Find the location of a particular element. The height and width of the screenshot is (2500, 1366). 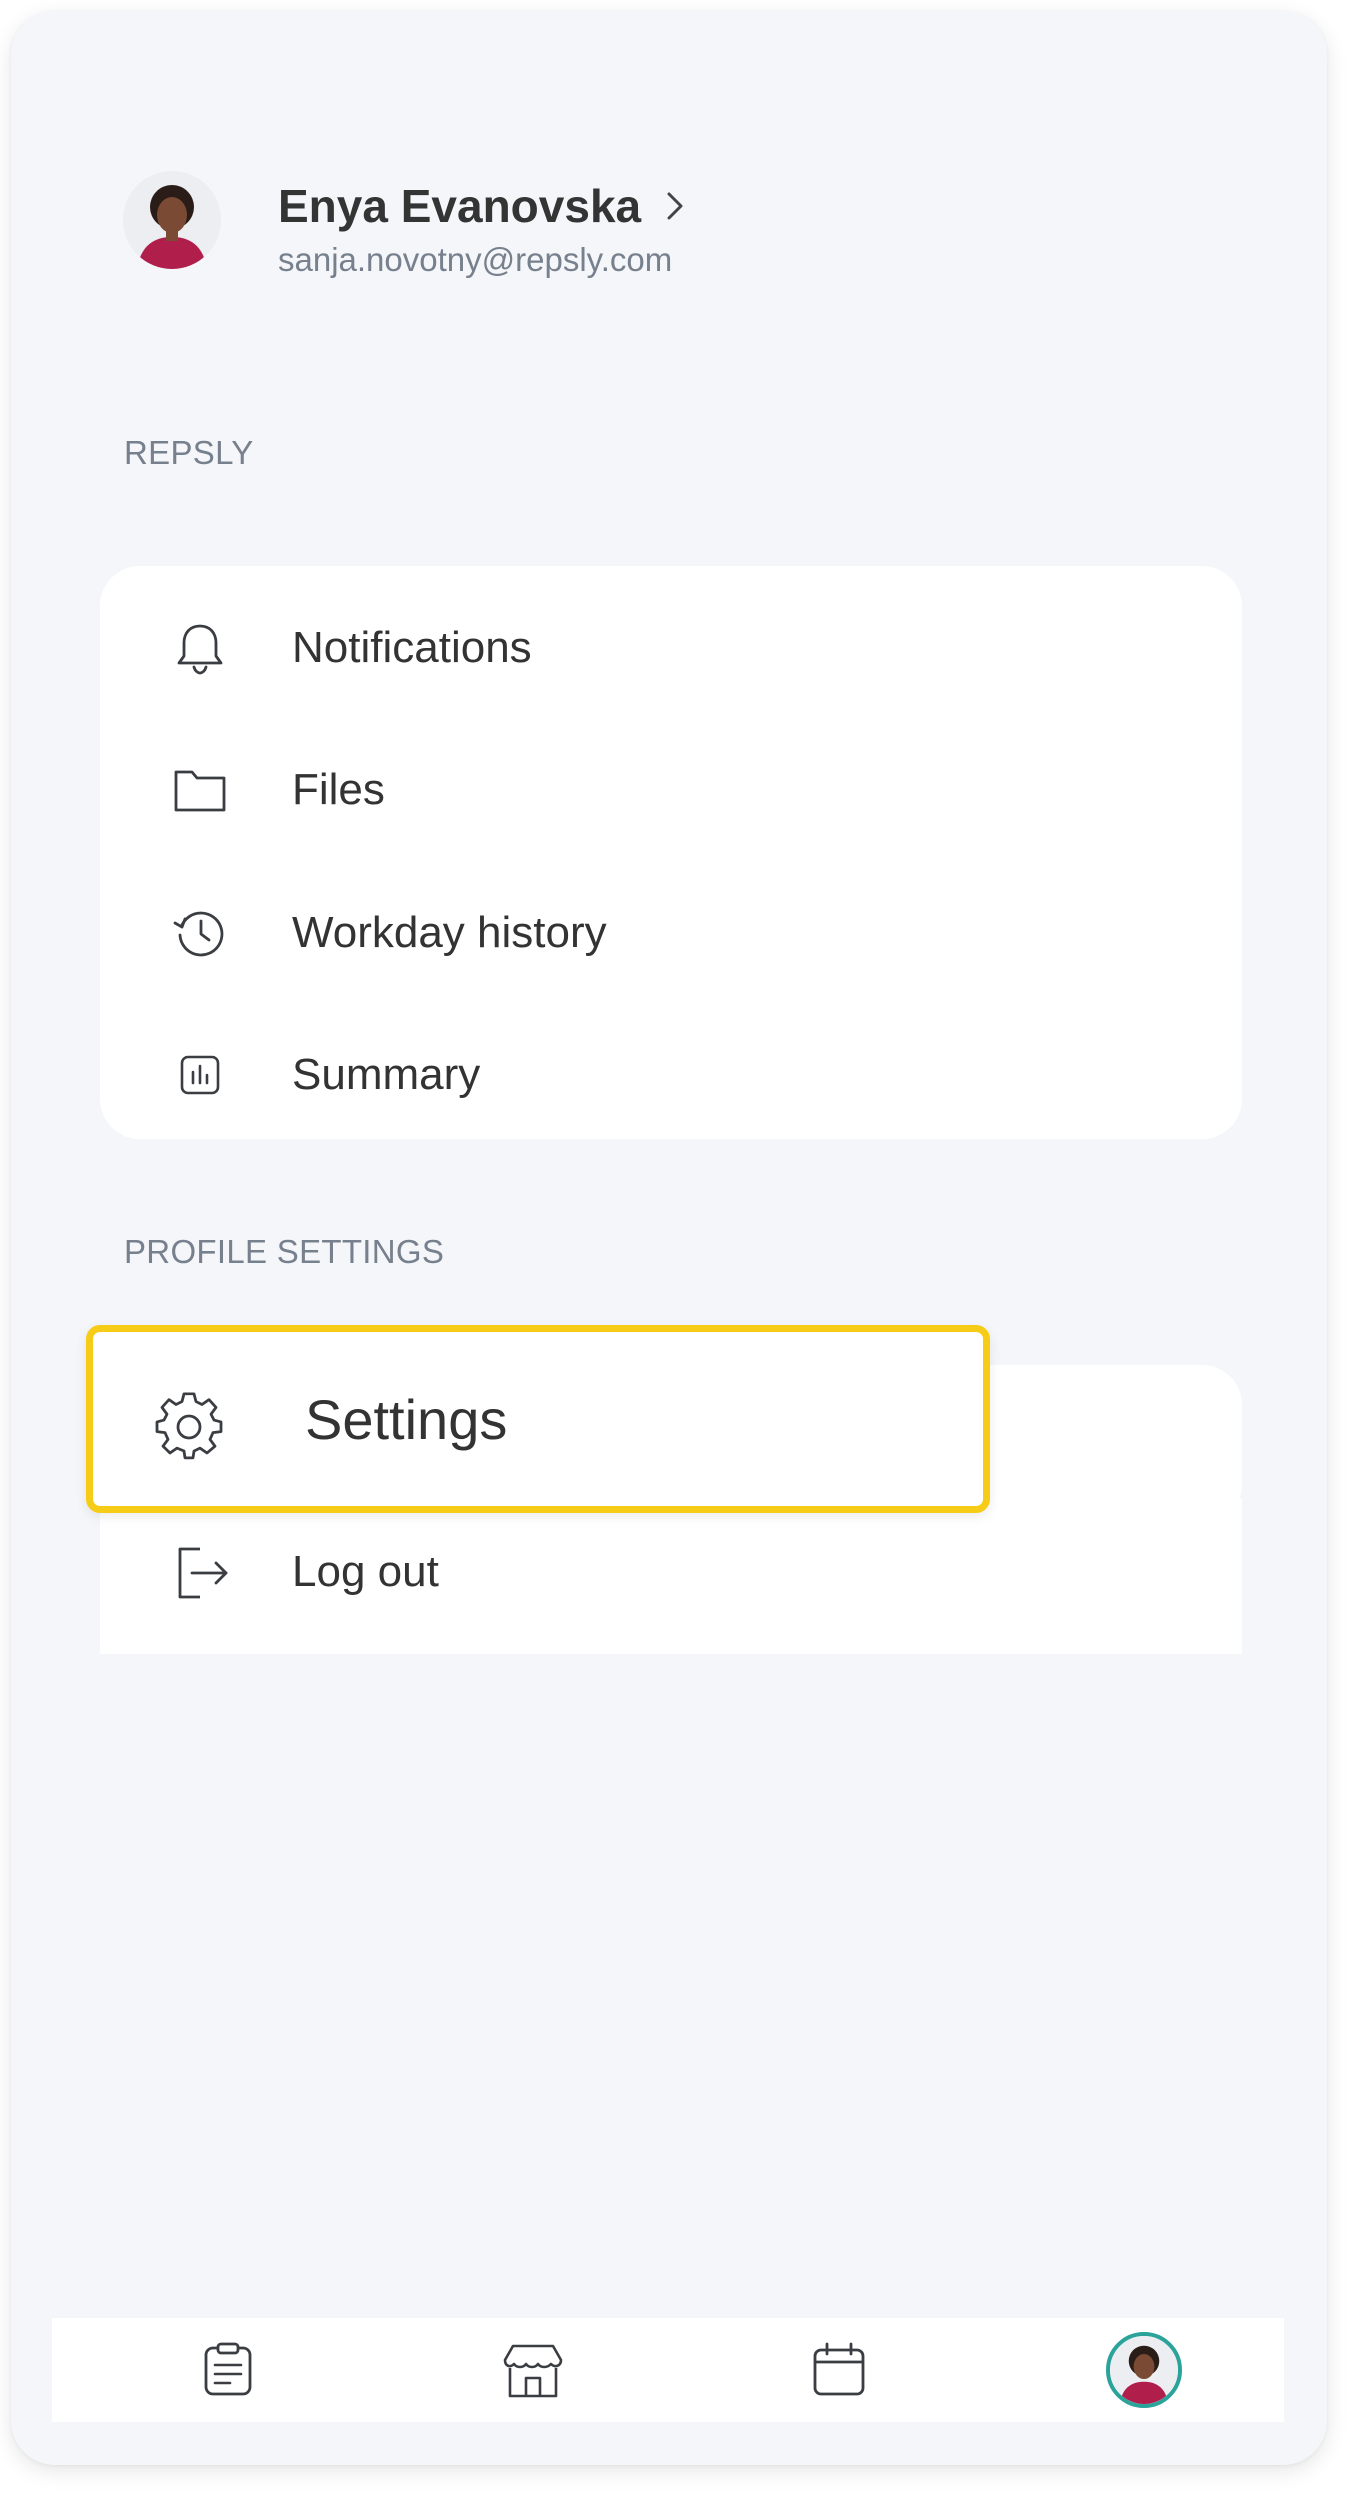

menu-item-label: Log out is located at coordinates (365, 1571).